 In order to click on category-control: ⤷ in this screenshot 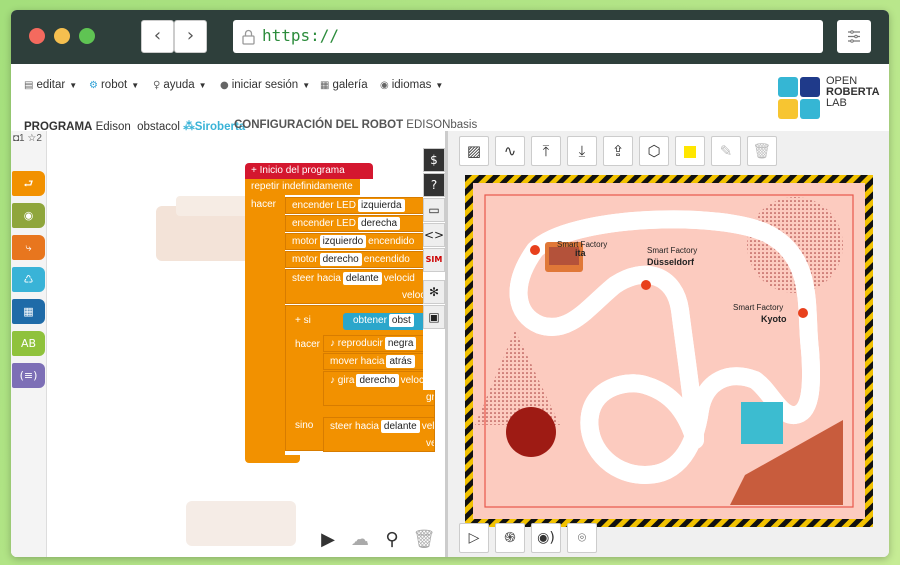, I will do `click(28, 247)`.